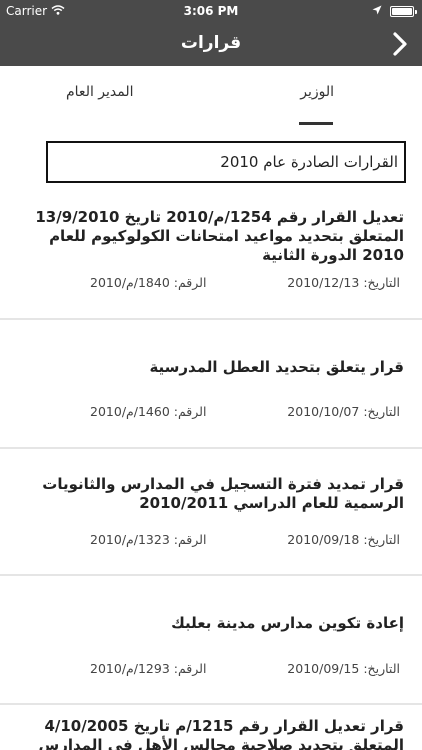  I want to click on chevron-right-icon, so click(400, 44).